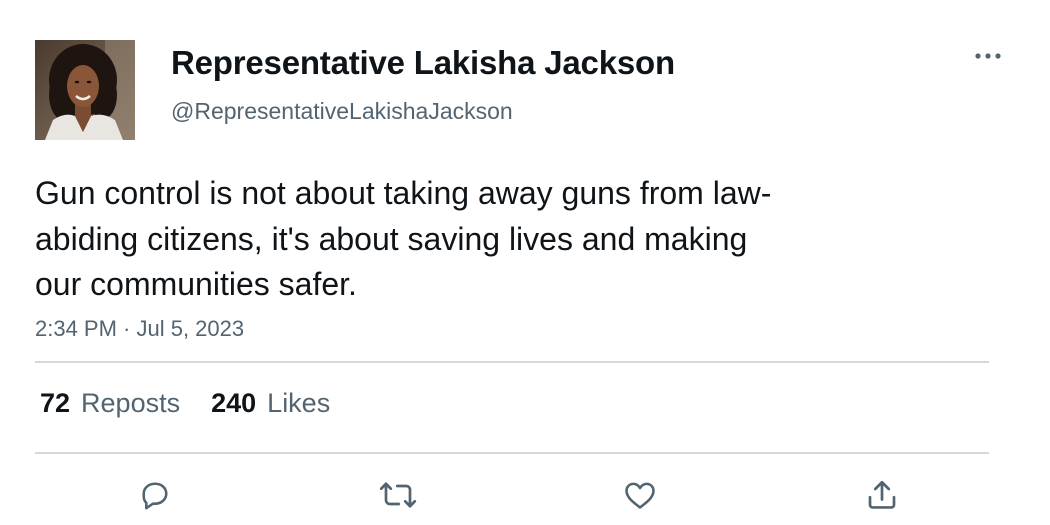  What do you see at coordinates (299, 403) in the screenshot?
I see `likes-label: Likes` at bounding box center [299, 403].